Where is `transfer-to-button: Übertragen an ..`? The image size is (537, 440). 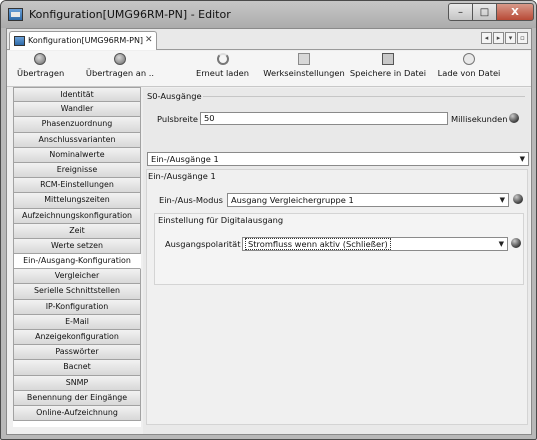
transfer-to-button: Übertragen an .. is located at coordinates (120, 65).